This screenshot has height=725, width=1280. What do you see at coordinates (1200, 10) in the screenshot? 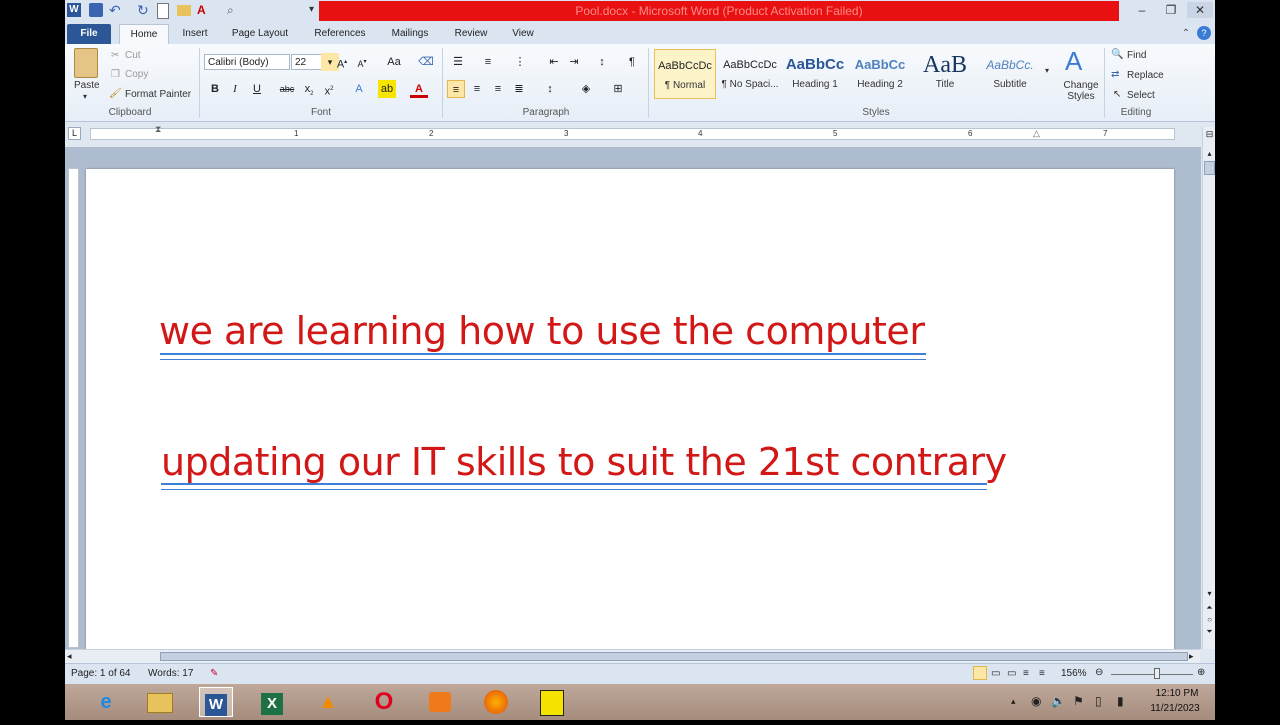
I see `close-button: ✕` at bounding box center [1200, 10].